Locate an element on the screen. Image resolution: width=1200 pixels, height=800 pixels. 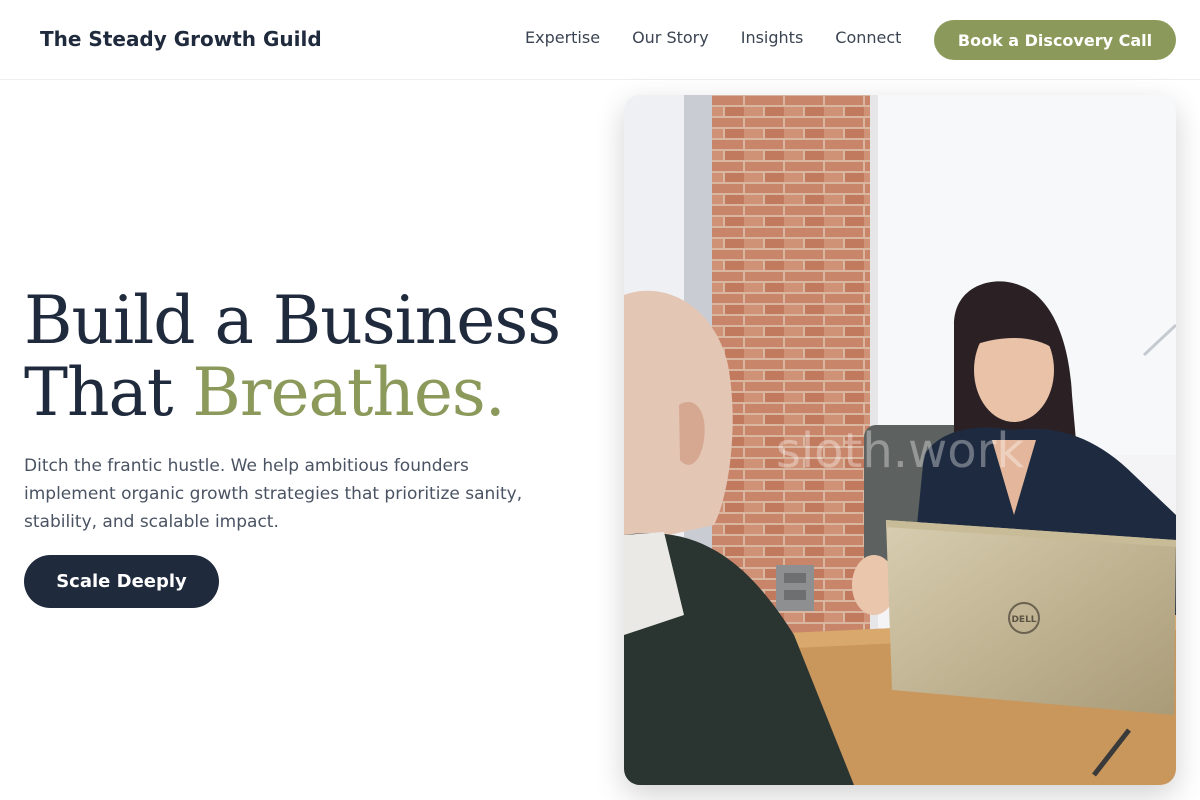
headline-line-2-prefix: That is located at coordinates (108, 392).